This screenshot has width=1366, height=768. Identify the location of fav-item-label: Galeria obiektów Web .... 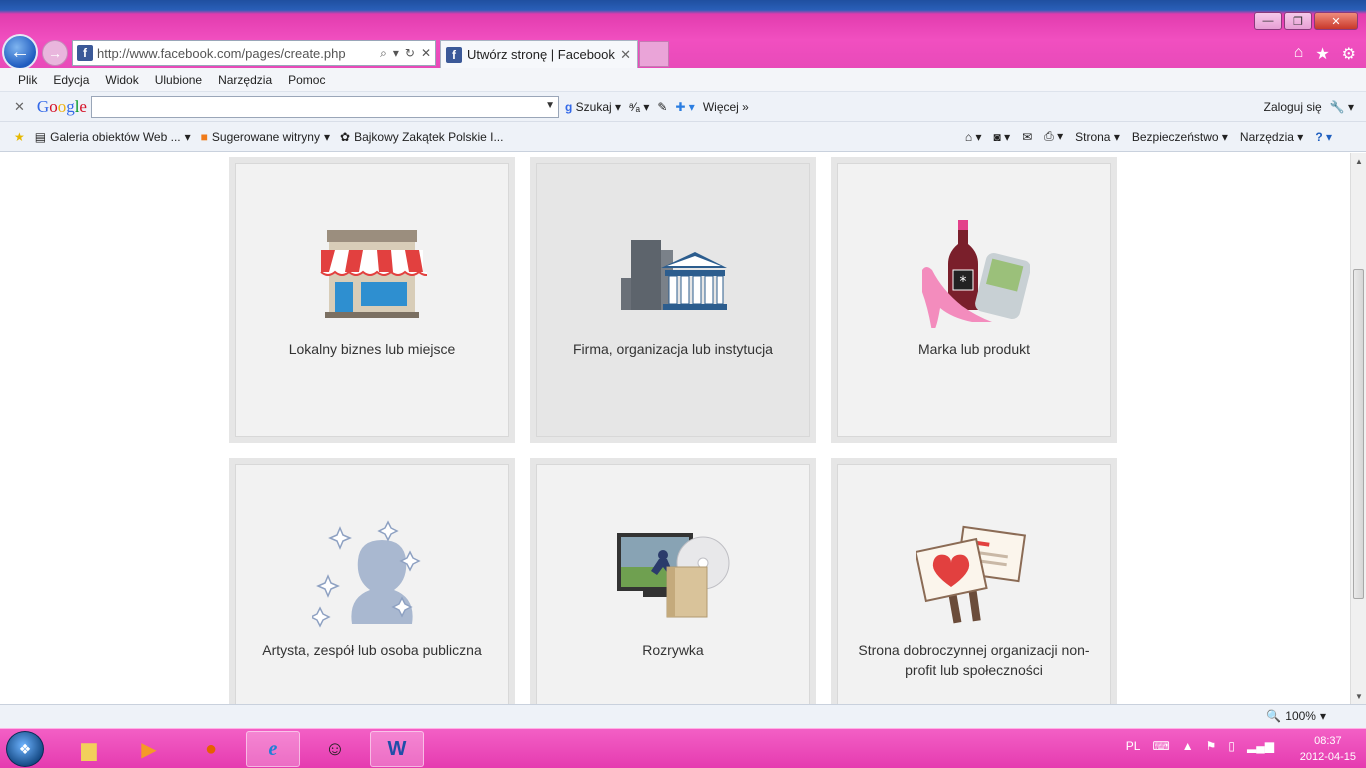
(115, 136).